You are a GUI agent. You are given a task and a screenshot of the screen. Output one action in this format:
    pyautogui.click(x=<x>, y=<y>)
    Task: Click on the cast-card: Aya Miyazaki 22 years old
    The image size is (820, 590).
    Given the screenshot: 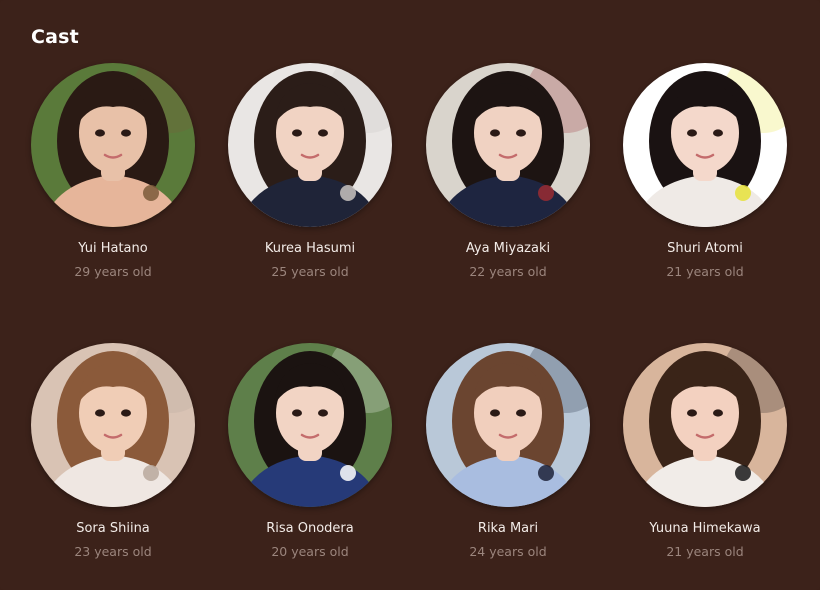 What is the action you would take?
    pyautogui.click(x=508, y=171)
    